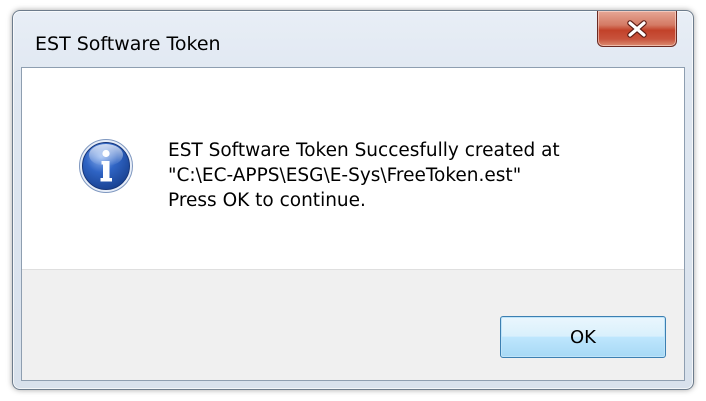 Image resolution: width=706 pixels, height=401 pixels. I want to click on close-x-icon, so click(637, 28).